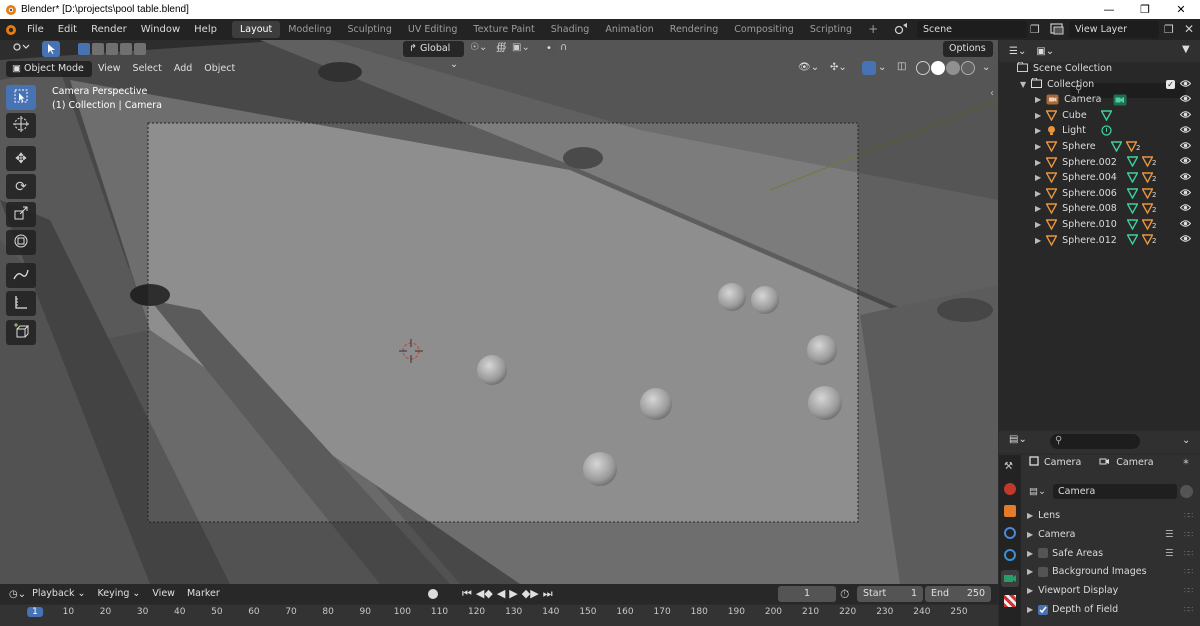 Image resolution: width=1200 pixels, height=626 pixels. What do you see at coordinates (501, 594) in the screenshot?
I see `play-reverse-icon: ◀` at bounding box center [501, 594].